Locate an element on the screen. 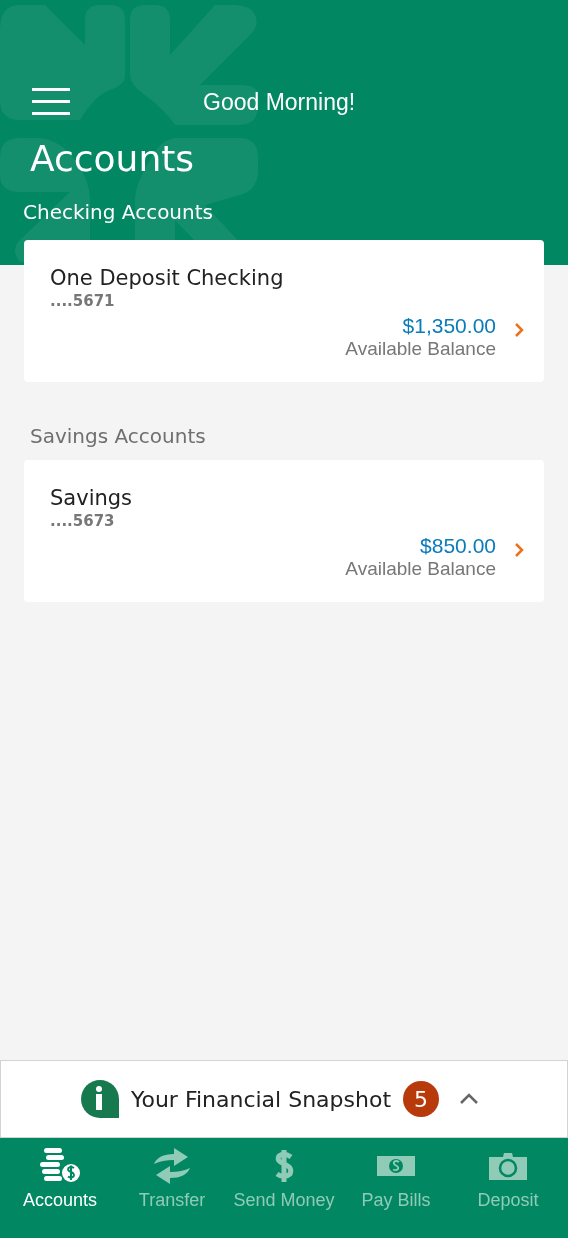 This screenshot has height=1238, width=568. chevron-icon is located at coordinates (469, 1099).